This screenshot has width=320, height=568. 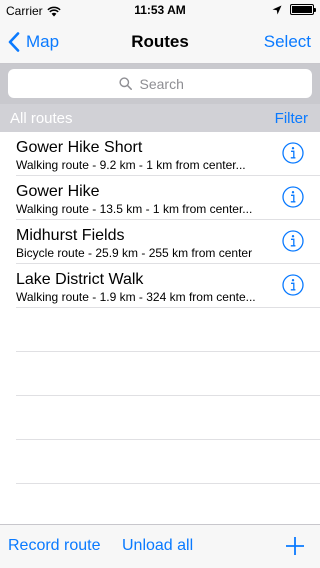 I want to click on select-button: Select, so click(x=287, y=42).